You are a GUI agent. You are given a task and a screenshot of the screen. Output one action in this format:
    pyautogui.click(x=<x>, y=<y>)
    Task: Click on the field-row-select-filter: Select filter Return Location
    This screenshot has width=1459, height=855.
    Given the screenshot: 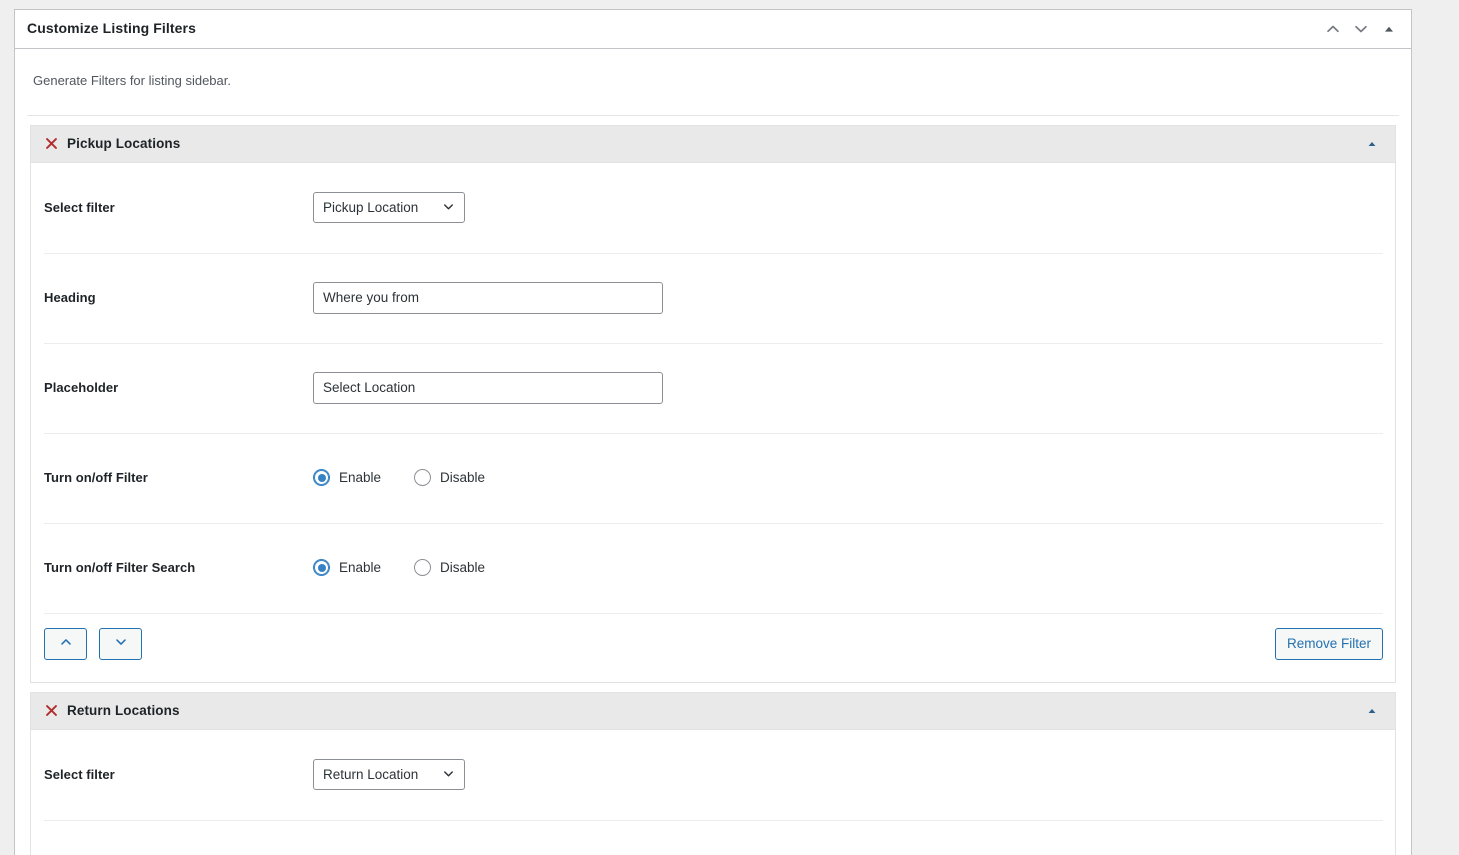 What is the action you would take?
    pyautogui.click(x=713, y=775)
    